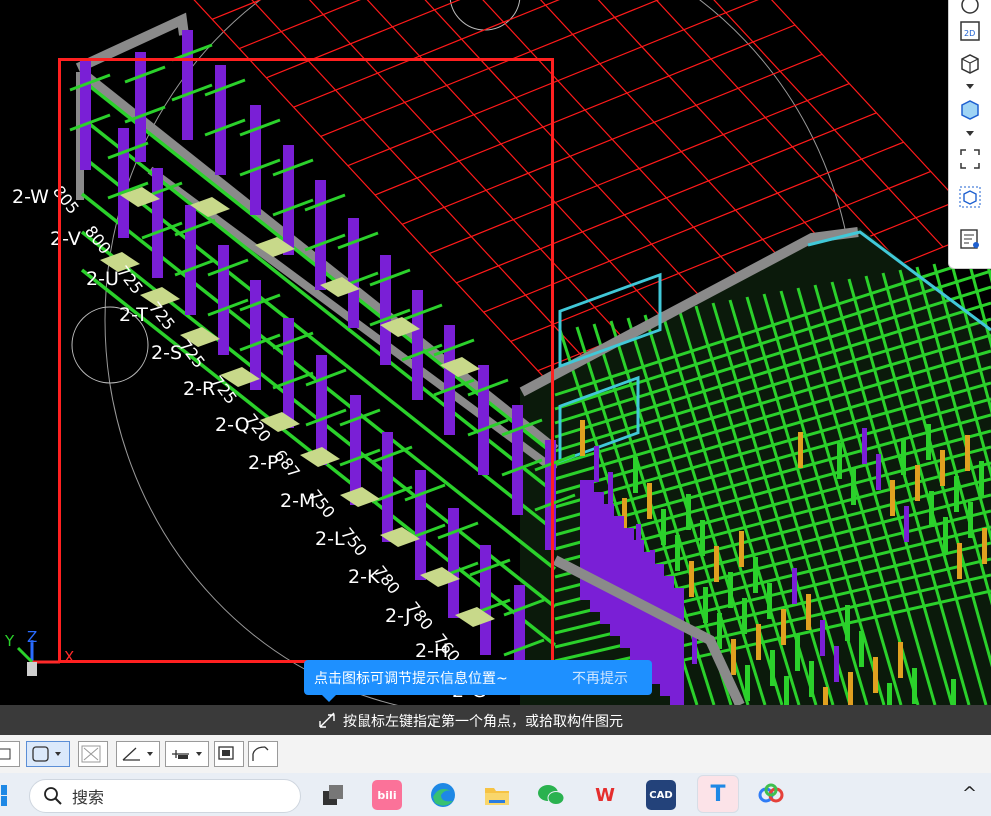  What do you see at coordinates (600, 678) in the screenshot?
I see `tip-dismiss-link: 不再提示` at bounding box center [600, 678].